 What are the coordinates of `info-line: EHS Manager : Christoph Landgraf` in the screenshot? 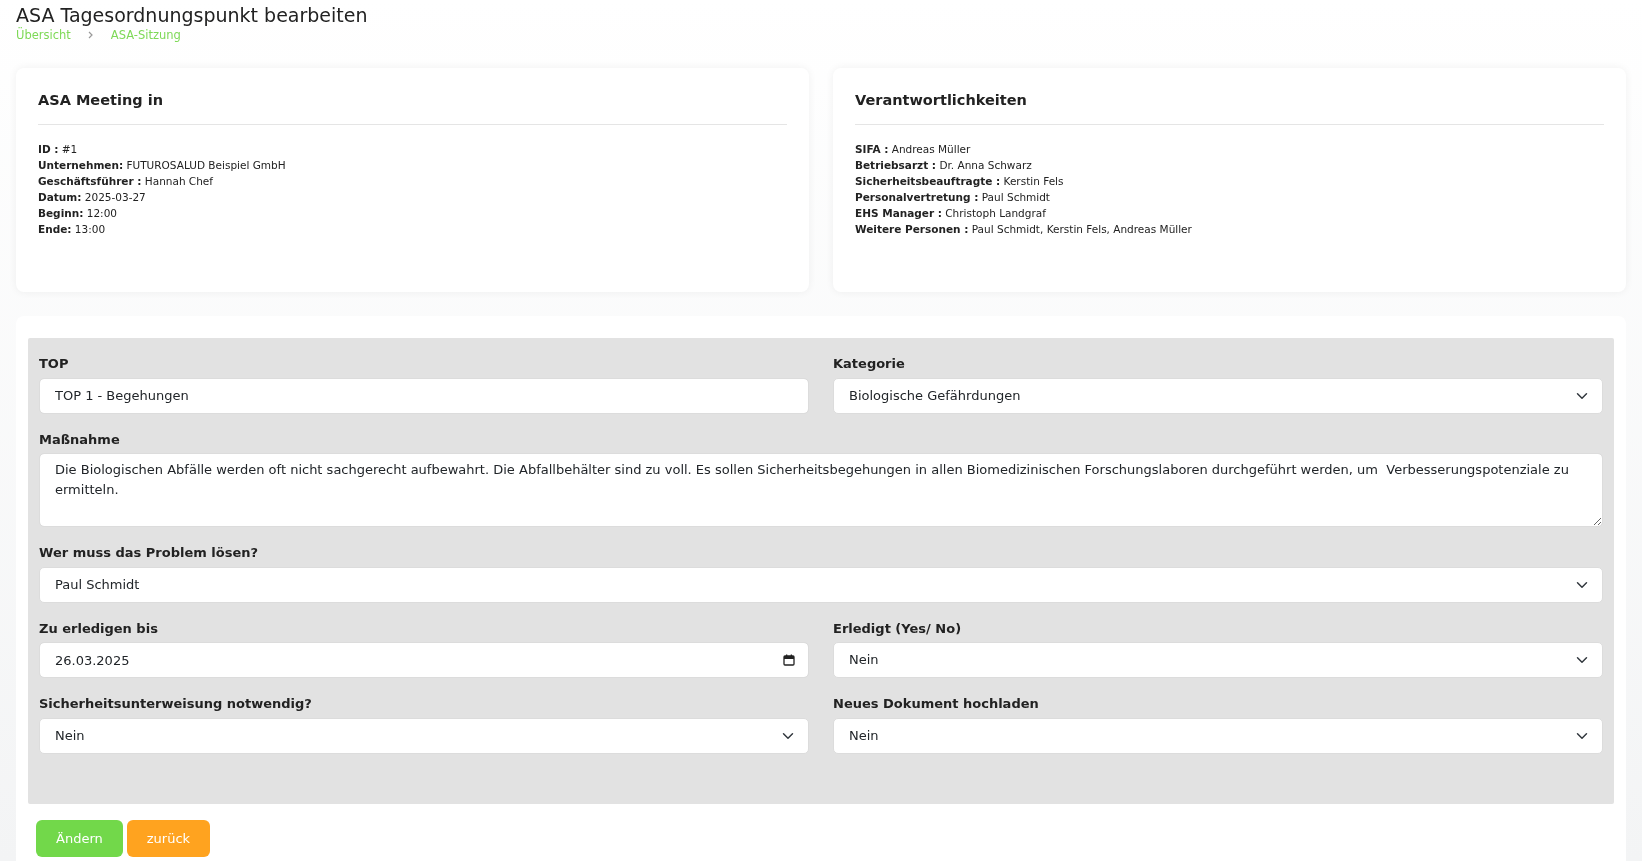 It's located at (951, 213).